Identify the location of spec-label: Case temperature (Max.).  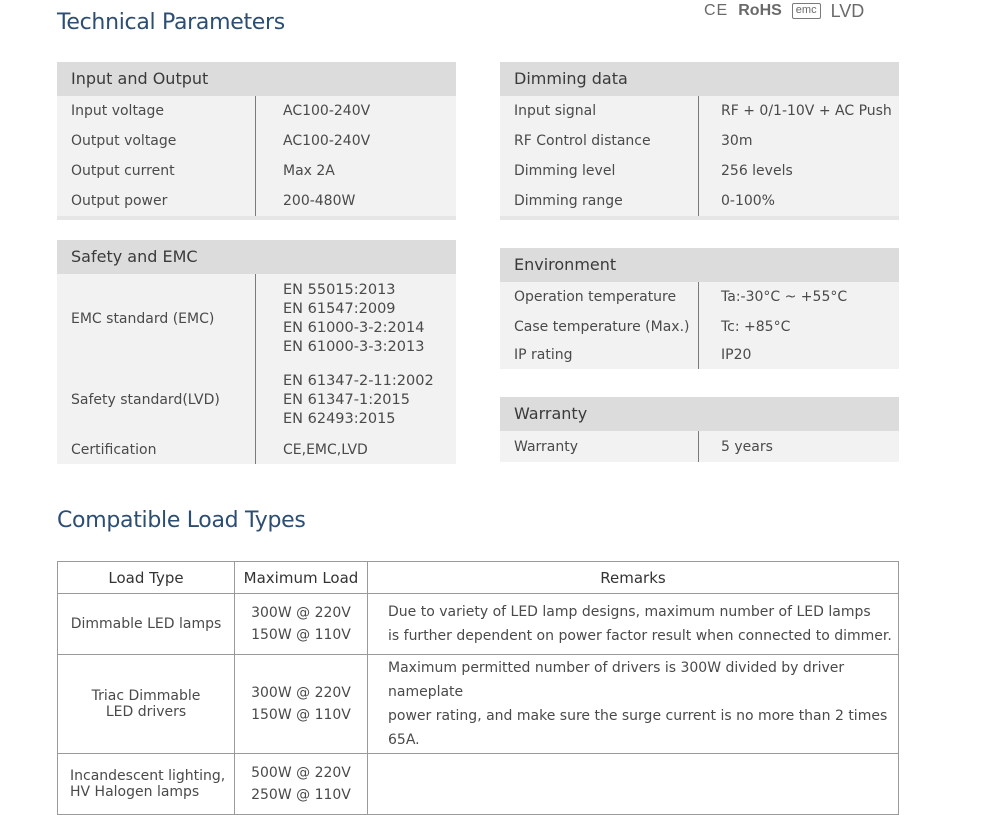
(599, 326).